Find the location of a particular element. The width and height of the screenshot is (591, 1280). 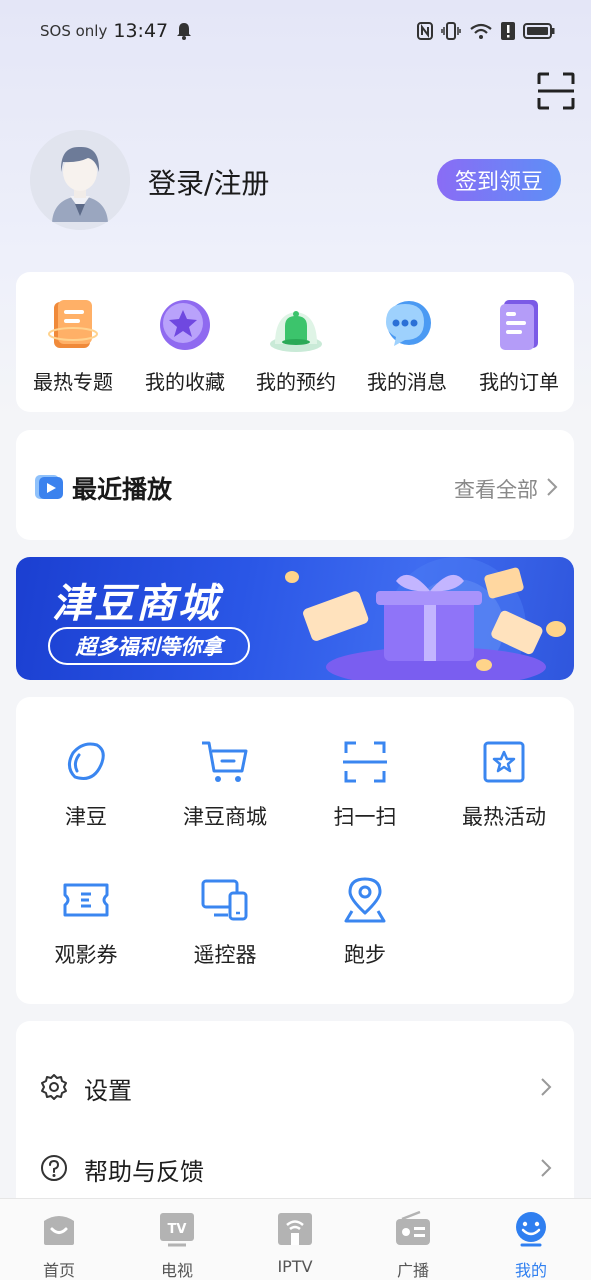

quick-link-orders: 我的订单 is located at coordinates (519, 344).